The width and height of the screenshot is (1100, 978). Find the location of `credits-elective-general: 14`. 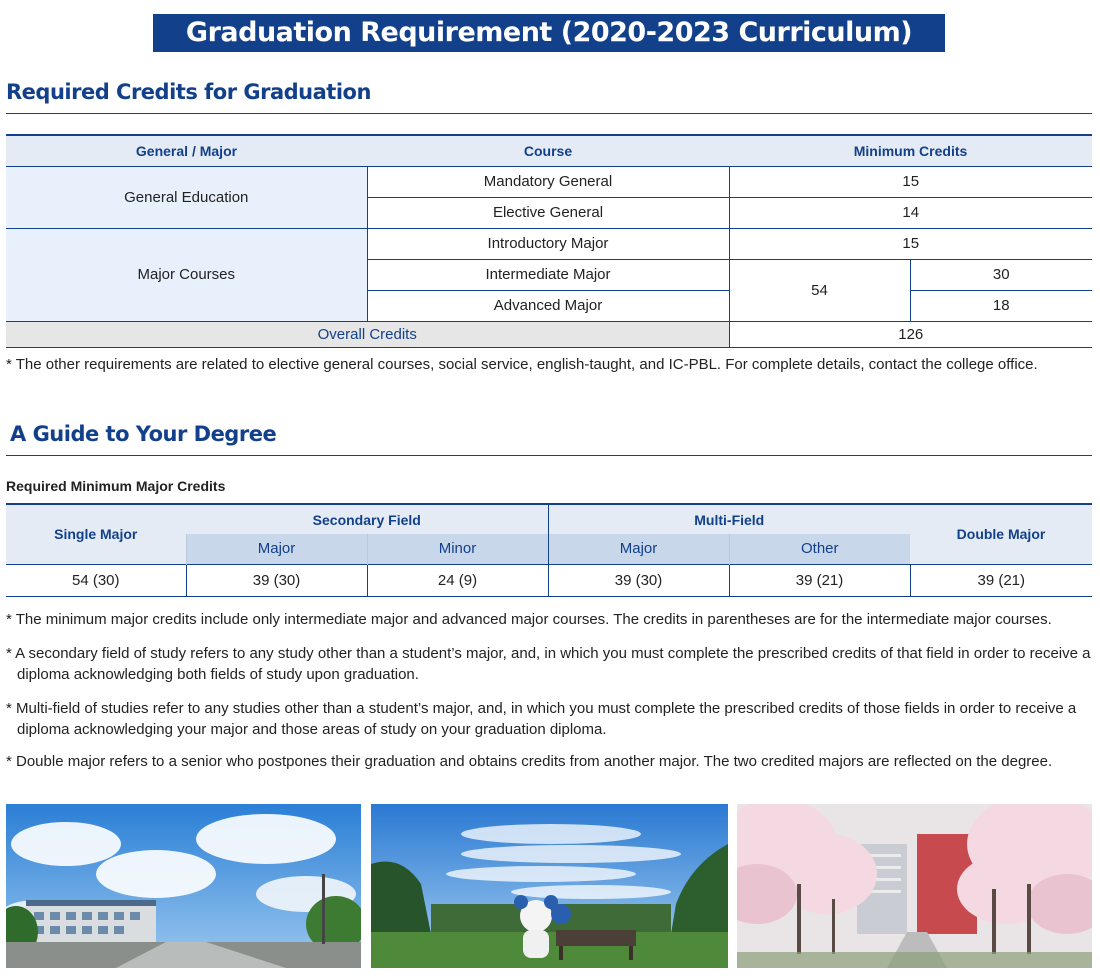

credits-elective-general: 14 is located at coordinates (910, 213).